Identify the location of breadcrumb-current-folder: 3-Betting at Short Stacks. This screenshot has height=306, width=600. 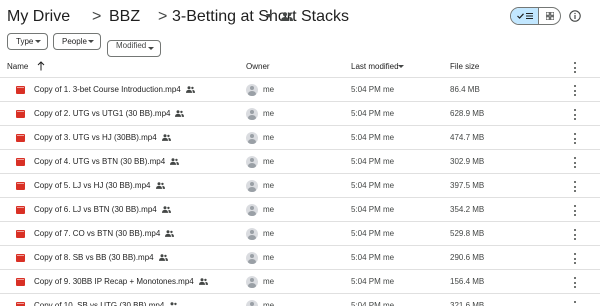
(260, 17).